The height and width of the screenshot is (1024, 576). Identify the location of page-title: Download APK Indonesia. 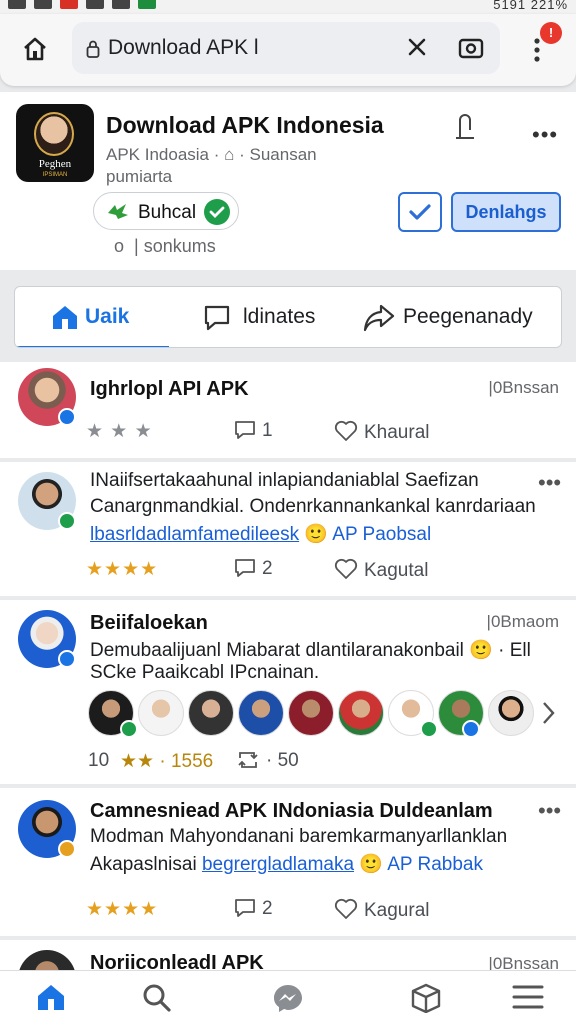
(245, 125).